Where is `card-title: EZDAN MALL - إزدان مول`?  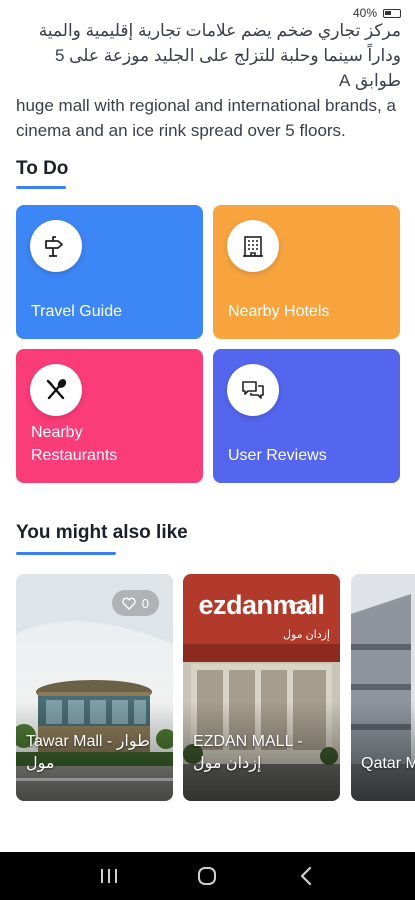 card-title: EZDAN MALL - إزدان مول is located at coordinates (248, 752).